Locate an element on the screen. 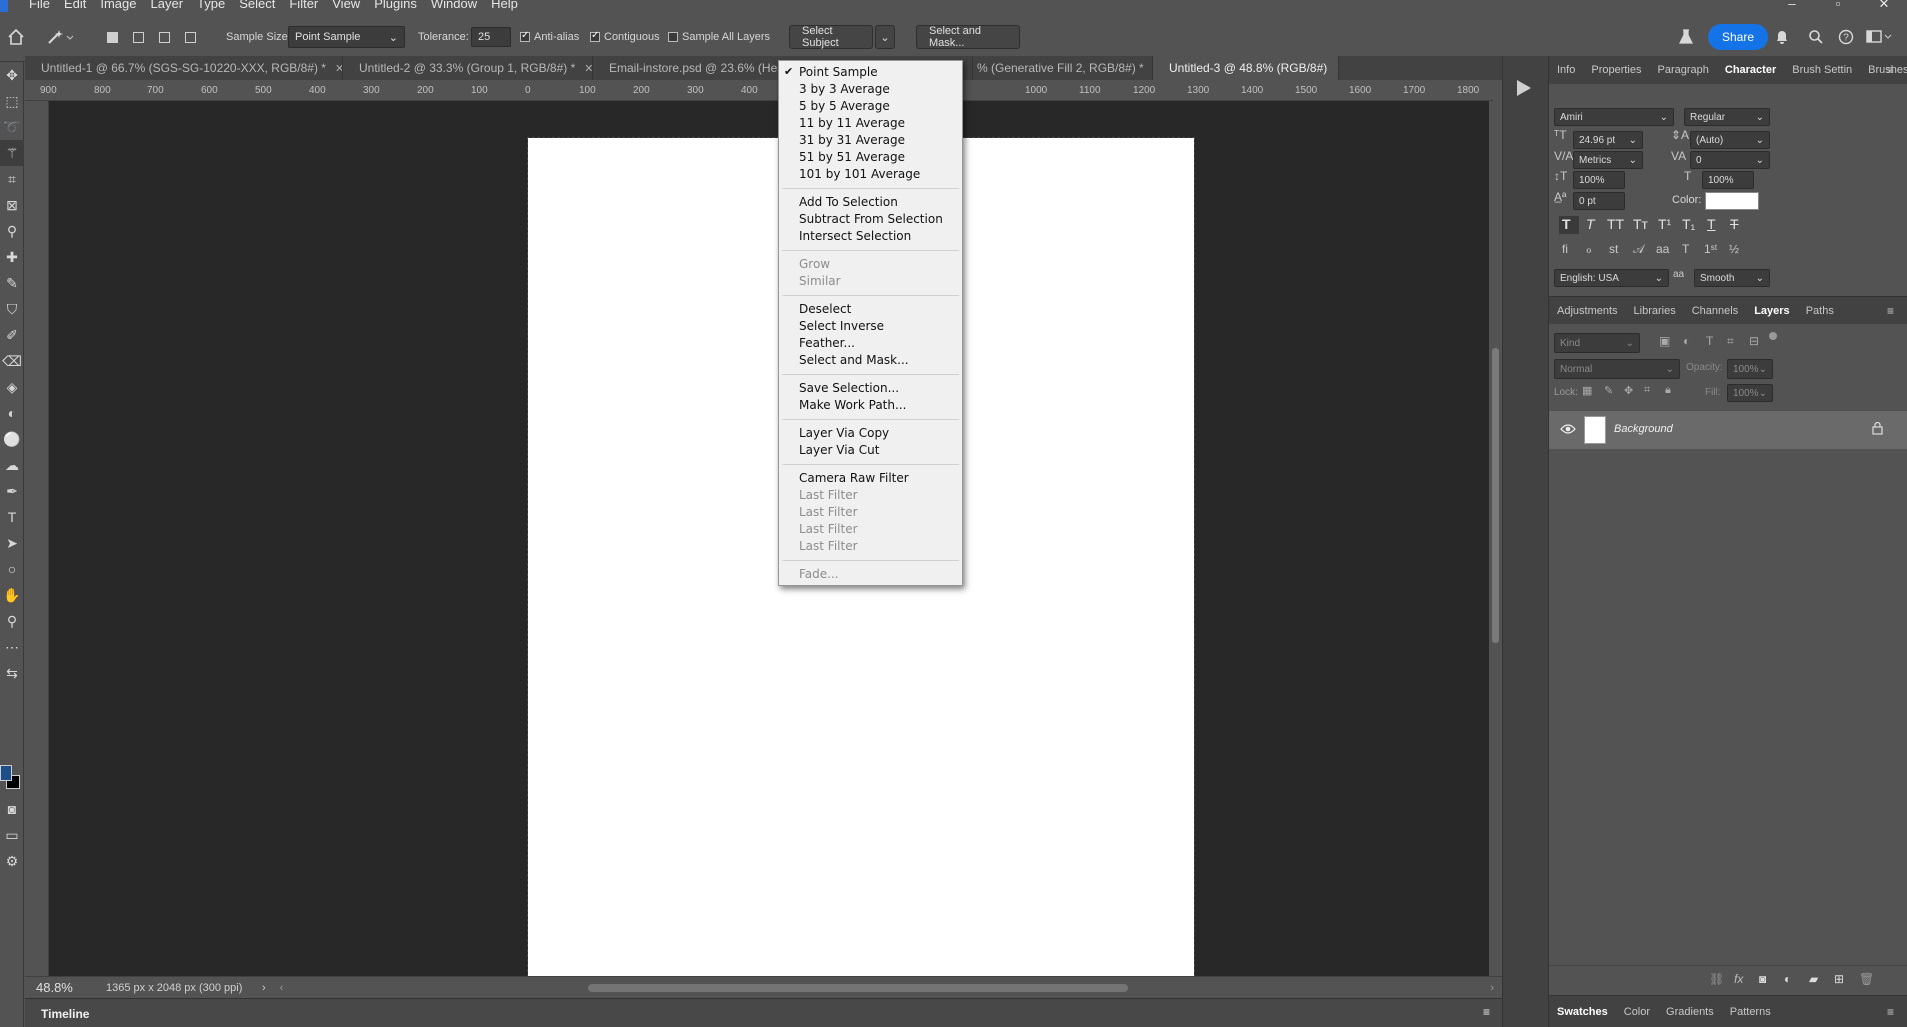 The width and height of the screenshot is (1907, 1027). sample-size-select: Point Sample ⌄ is located at coordinates (346, 37).